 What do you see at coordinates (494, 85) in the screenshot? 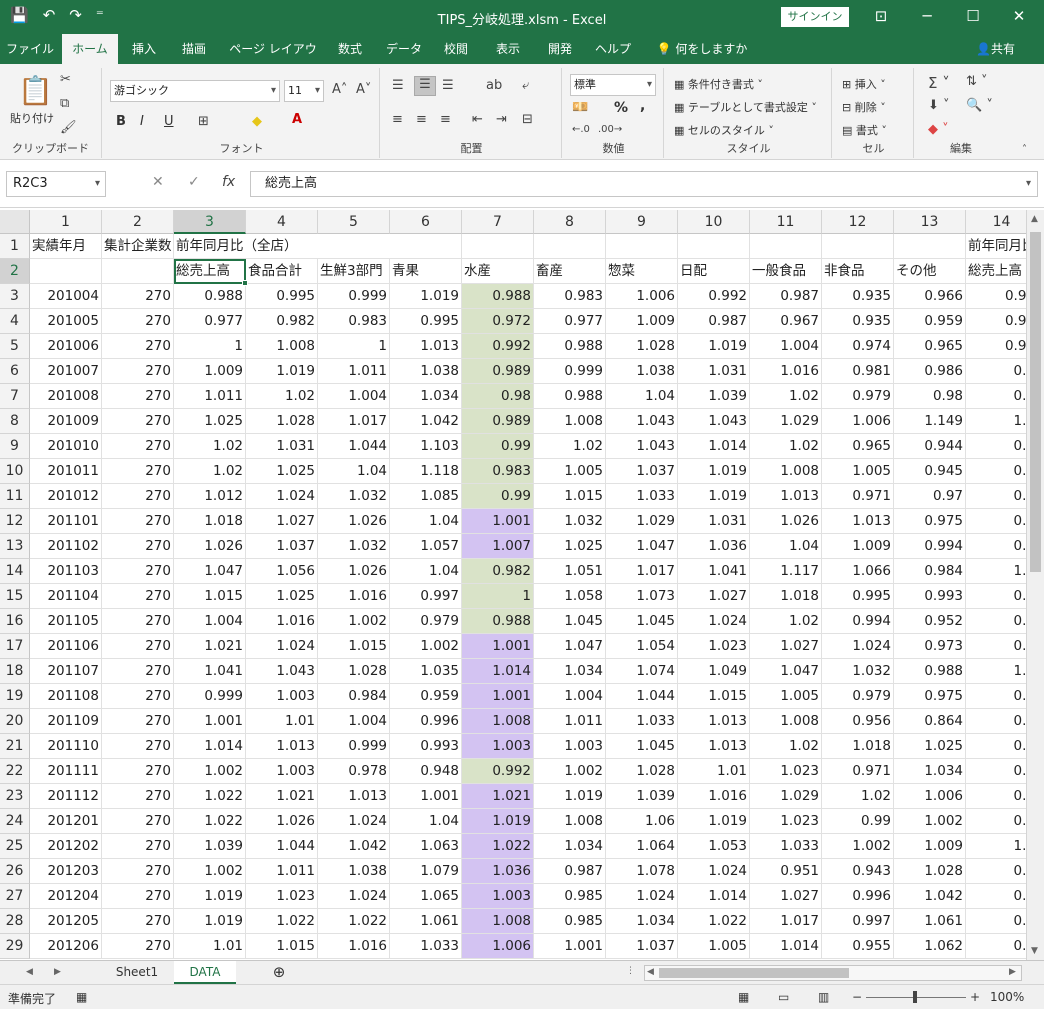
I see `orientation-icon: ab` at bounding box center [494, 85].